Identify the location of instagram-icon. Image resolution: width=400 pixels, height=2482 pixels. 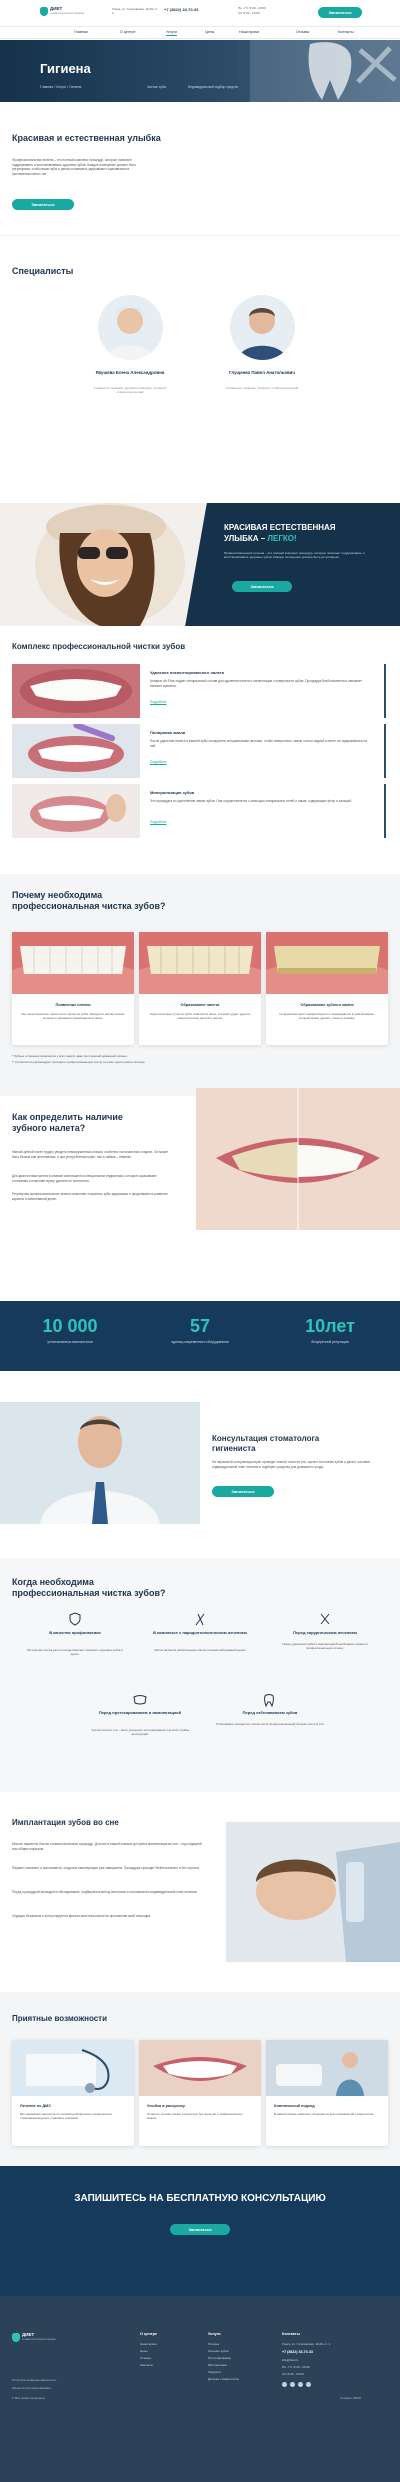
(292, 2384).